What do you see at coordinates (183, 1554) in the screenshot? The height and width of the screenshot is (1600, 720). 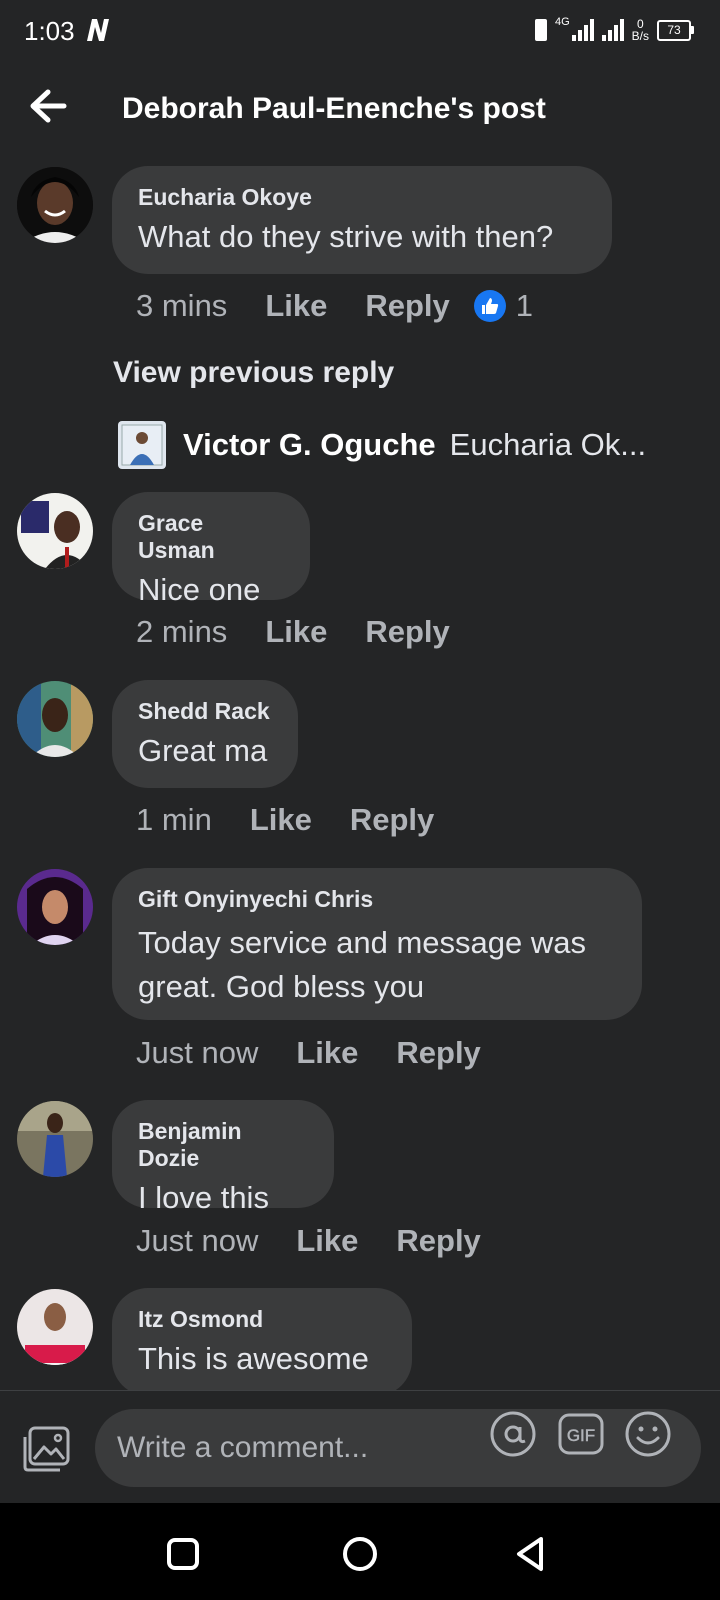 I see `recents-icon` at bounding box center [183, 1554].